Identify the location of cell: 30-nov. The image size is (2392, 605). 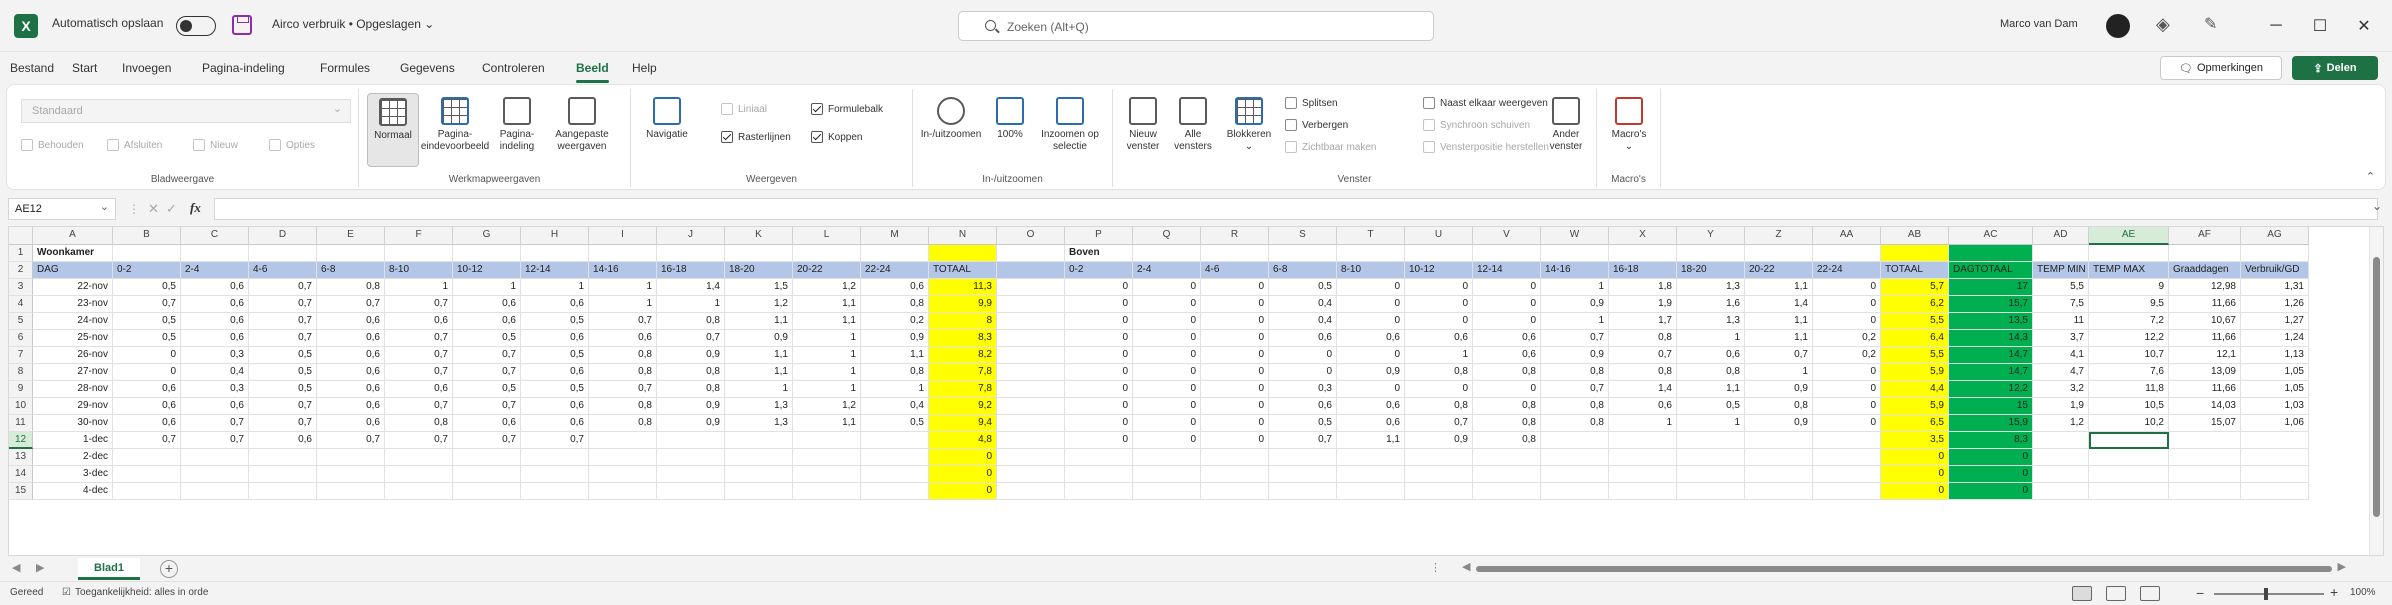
(73, 423).